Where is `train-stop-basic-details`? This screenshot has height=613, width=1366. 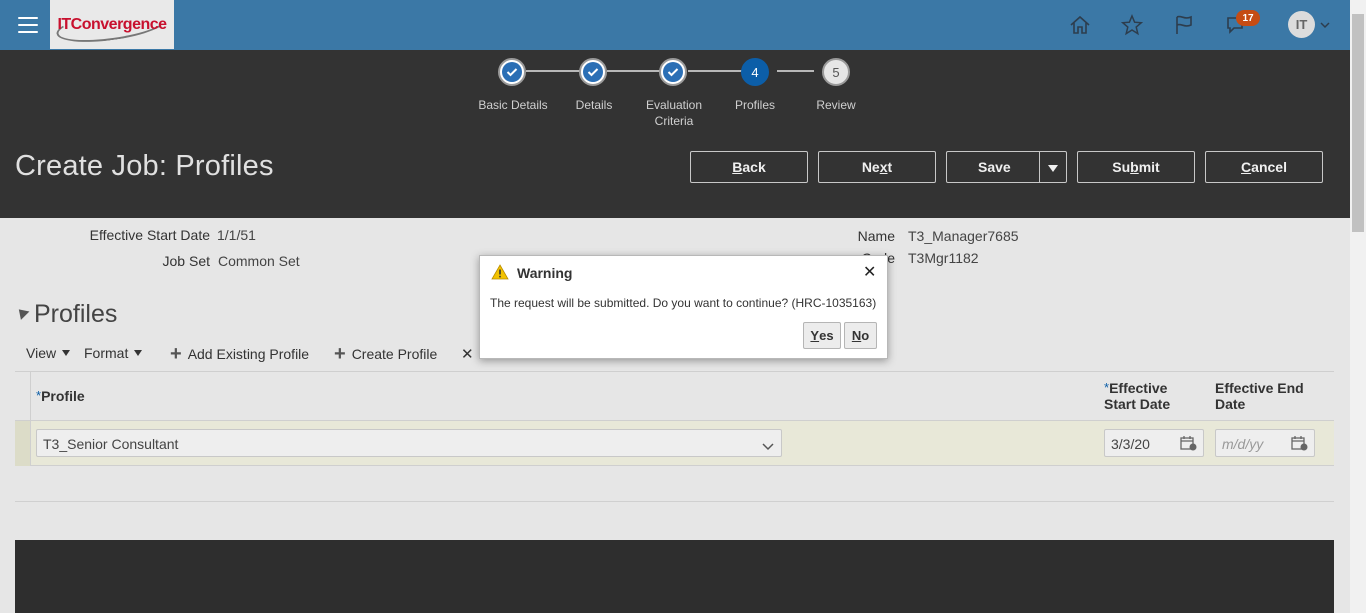
train-stop-basic-details is located at coordinates (512, 72).